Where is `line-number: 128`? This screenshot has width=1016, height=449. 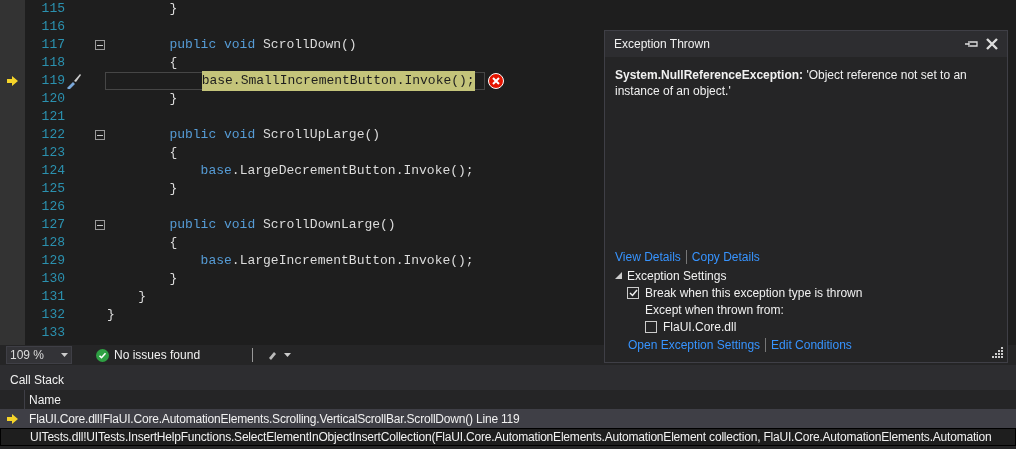
line-number: 128 is located at coordinates (52, 243).